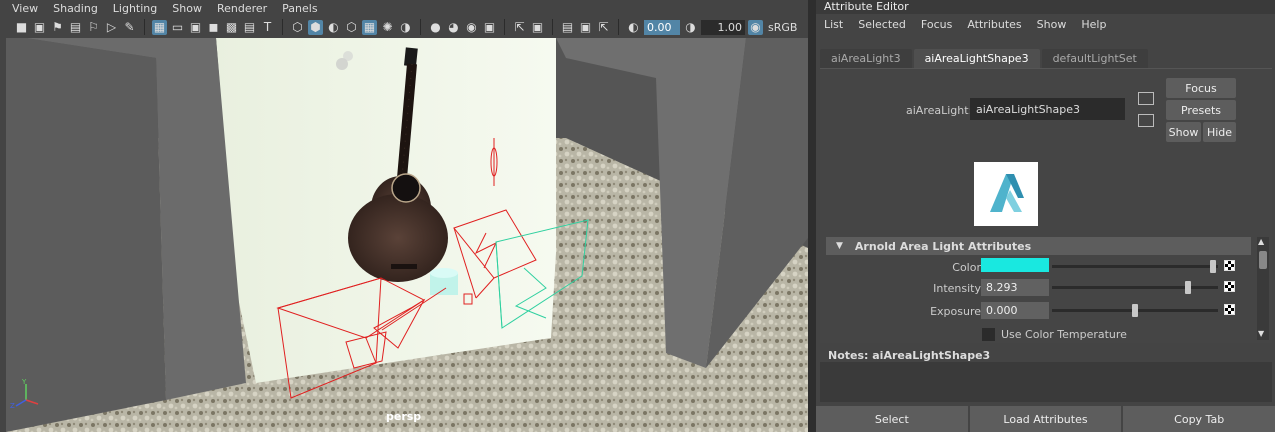 This screenshot has width=1275, height=432. Describe the element at coordinates (633, 27) in the screenshot. I see `exposure-icon: ◐` at that location.